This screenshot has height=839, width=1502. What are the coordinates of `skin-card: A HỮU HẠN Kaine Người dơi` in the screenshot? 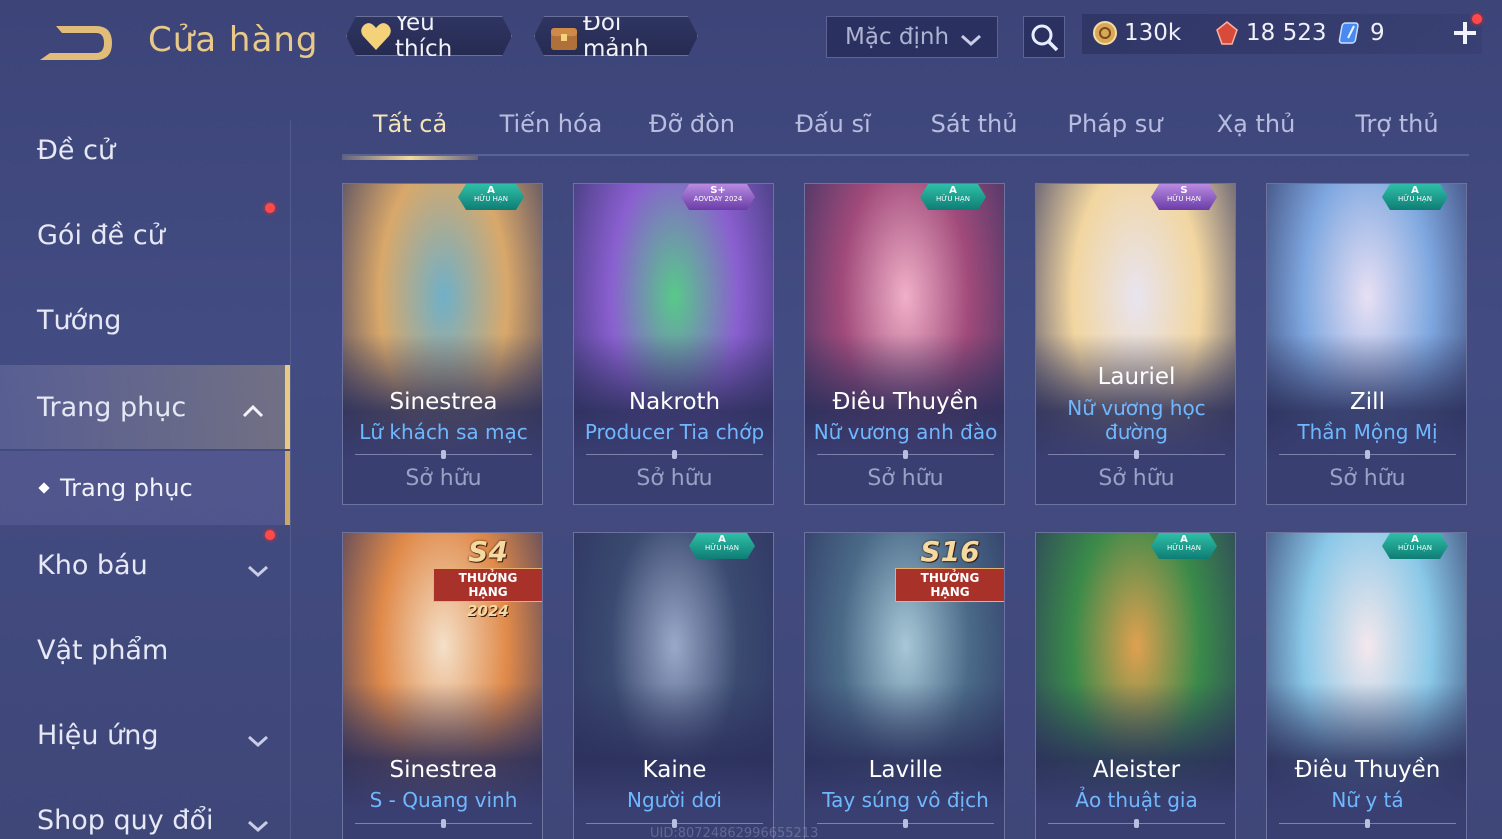 It's located at (673, 685).